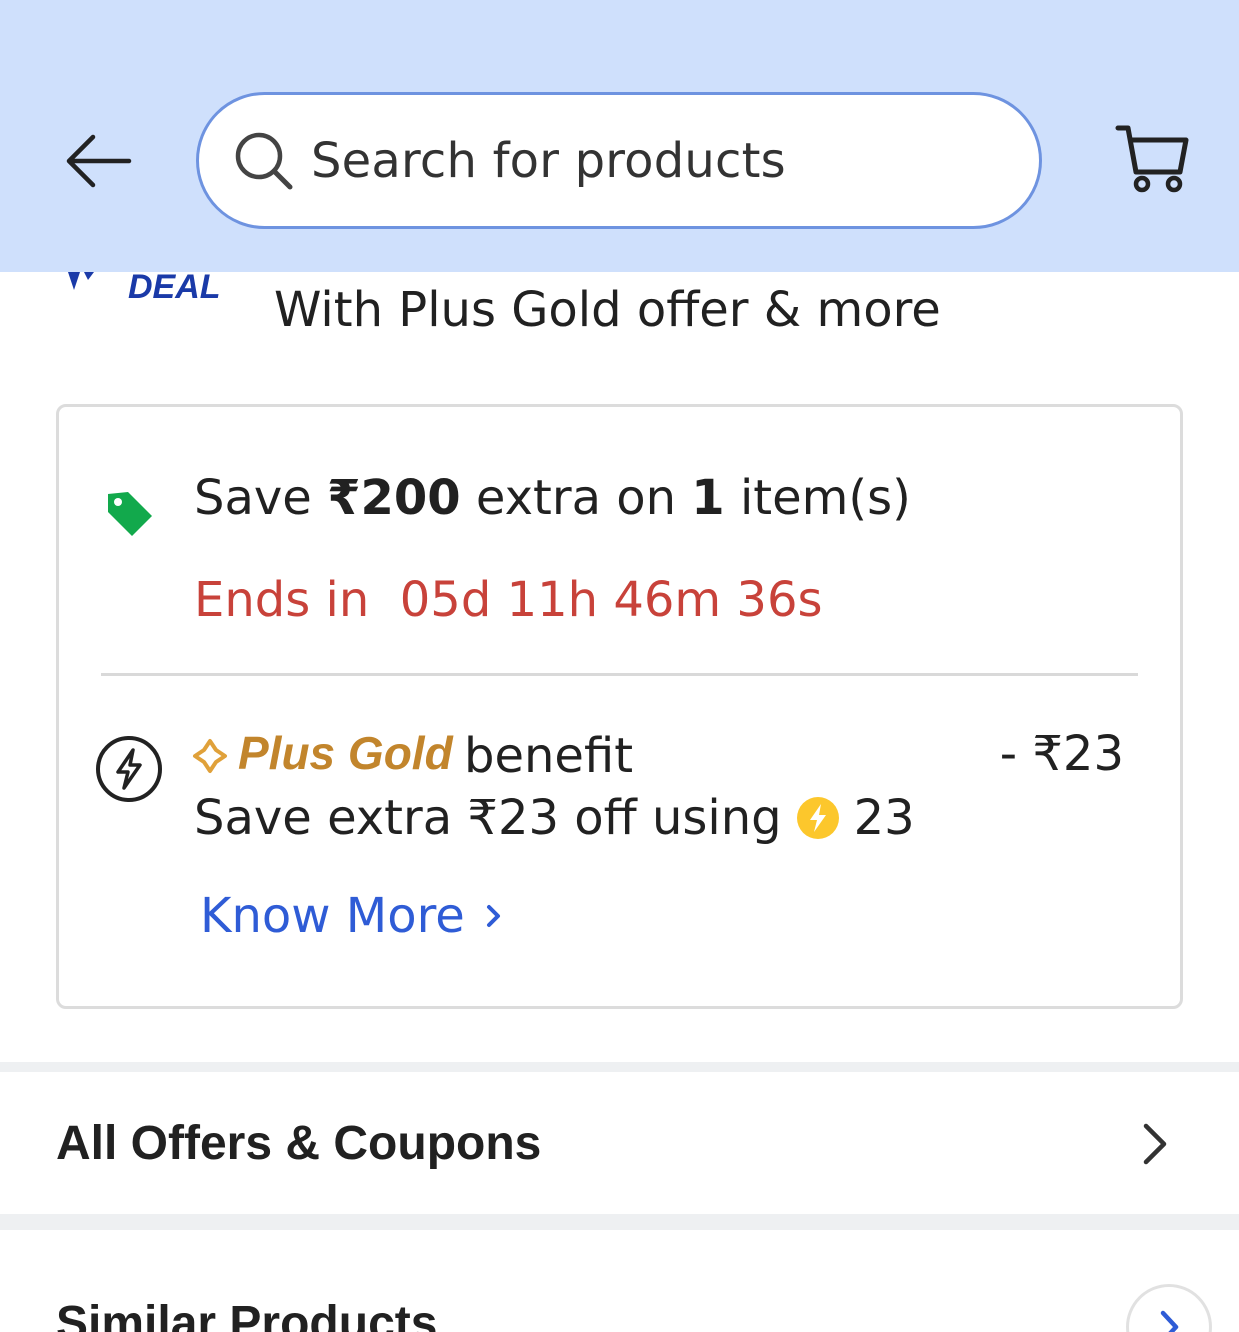 This screenshot has height=1332, width=1239. Describe the element at coordinates (1169, 1308) in the screenshot. I see `similar-products-button` at that location.